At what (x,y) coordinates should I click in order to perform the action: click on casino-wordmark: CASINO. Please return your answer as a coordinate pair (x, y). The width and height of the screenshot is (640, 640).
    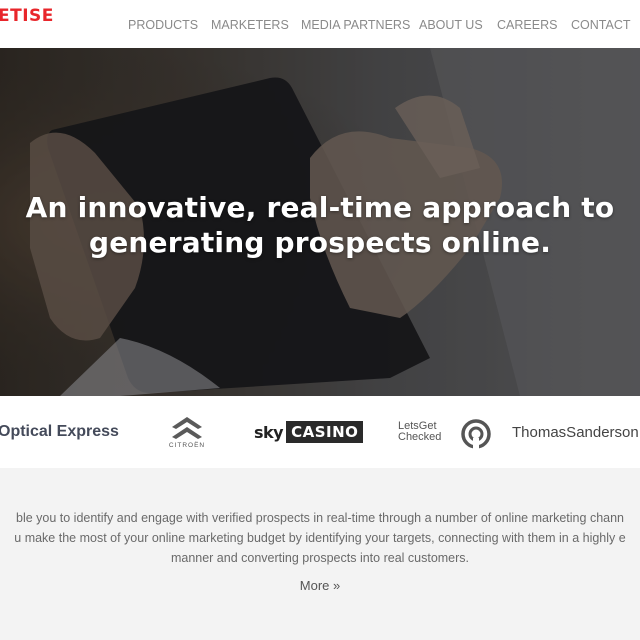
    Looking at the image, I should click on (325, 432).